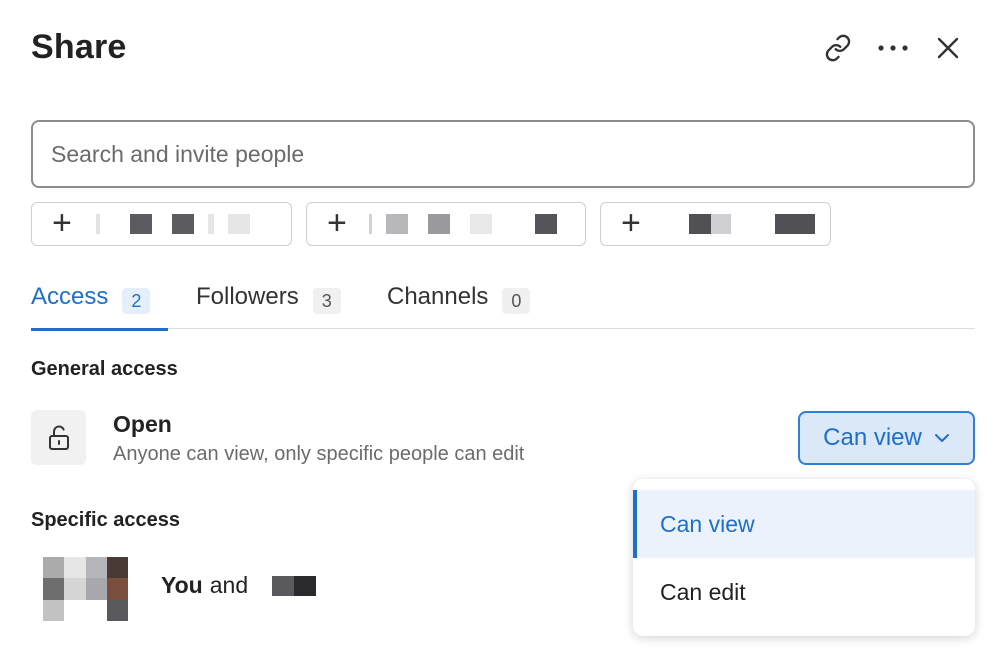  I want to click on more-options-button, so click(893, 48).